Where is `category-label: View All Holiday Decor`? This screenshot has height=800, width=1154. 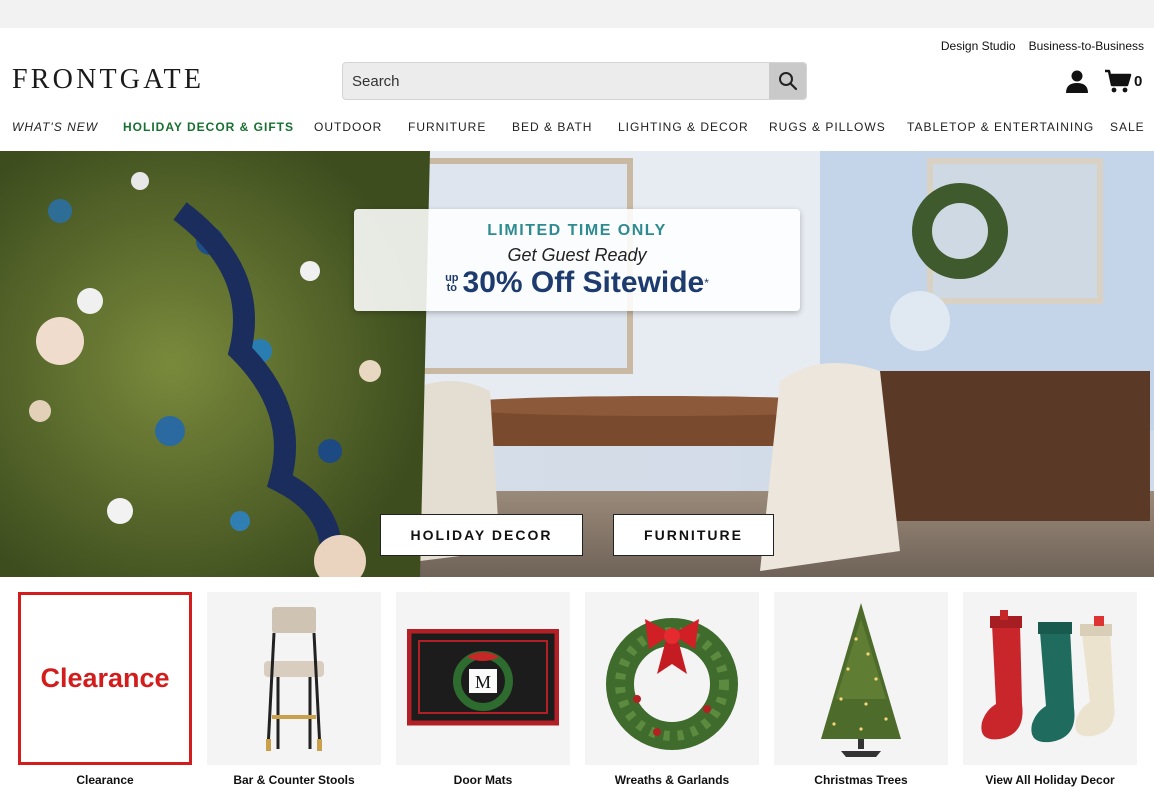 category-label: View All Holiday Decor is located at coordinates (1050, 780).